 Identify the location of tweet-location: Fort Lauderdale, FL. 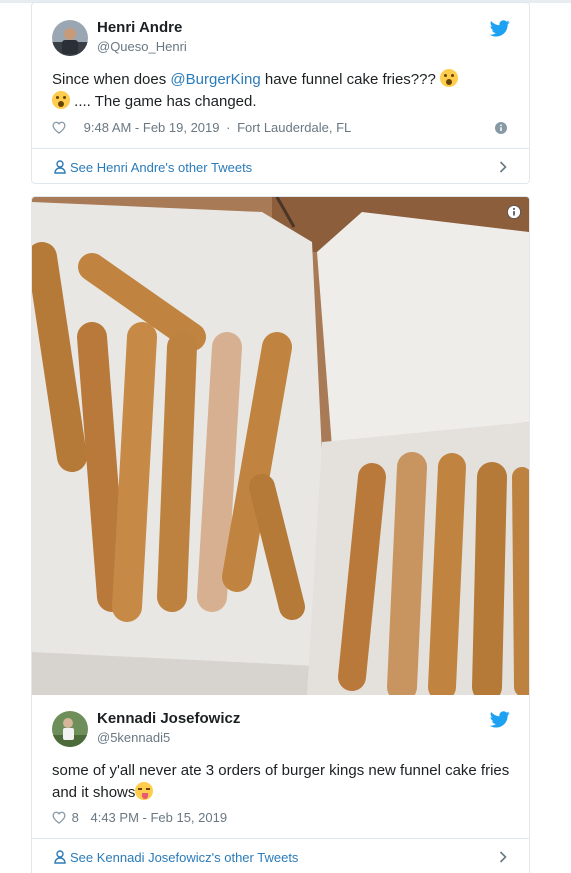
(294, 127).